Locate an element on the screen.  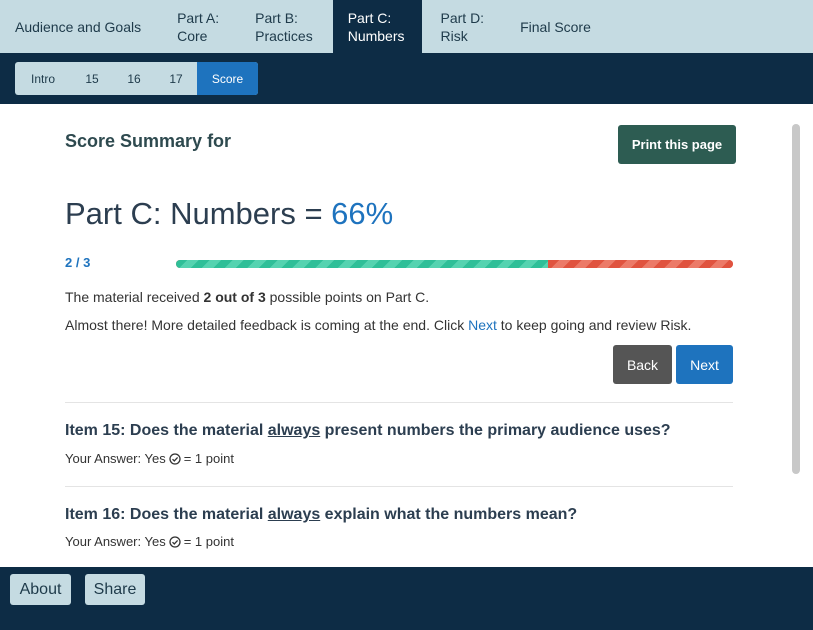
tab-label-line1: Part C: is located at coordinates (369, 17).